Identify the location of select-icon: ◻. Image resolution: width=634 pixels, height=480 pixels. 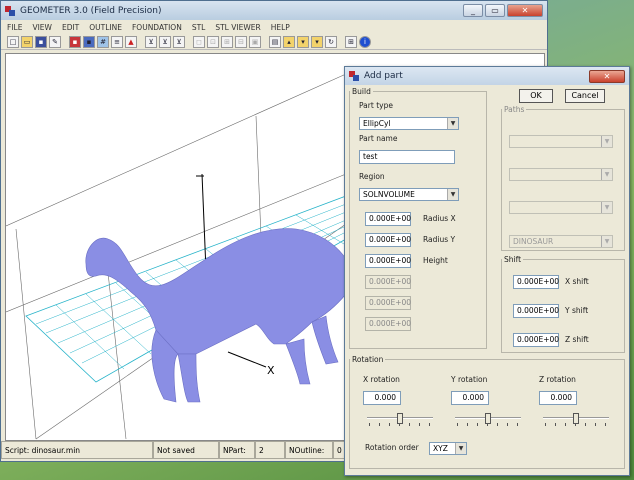
(199, 41).